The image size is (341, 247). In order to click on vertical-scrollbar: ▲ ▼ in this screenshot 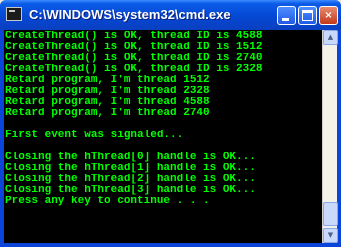, I will do `click(330, 136)`.